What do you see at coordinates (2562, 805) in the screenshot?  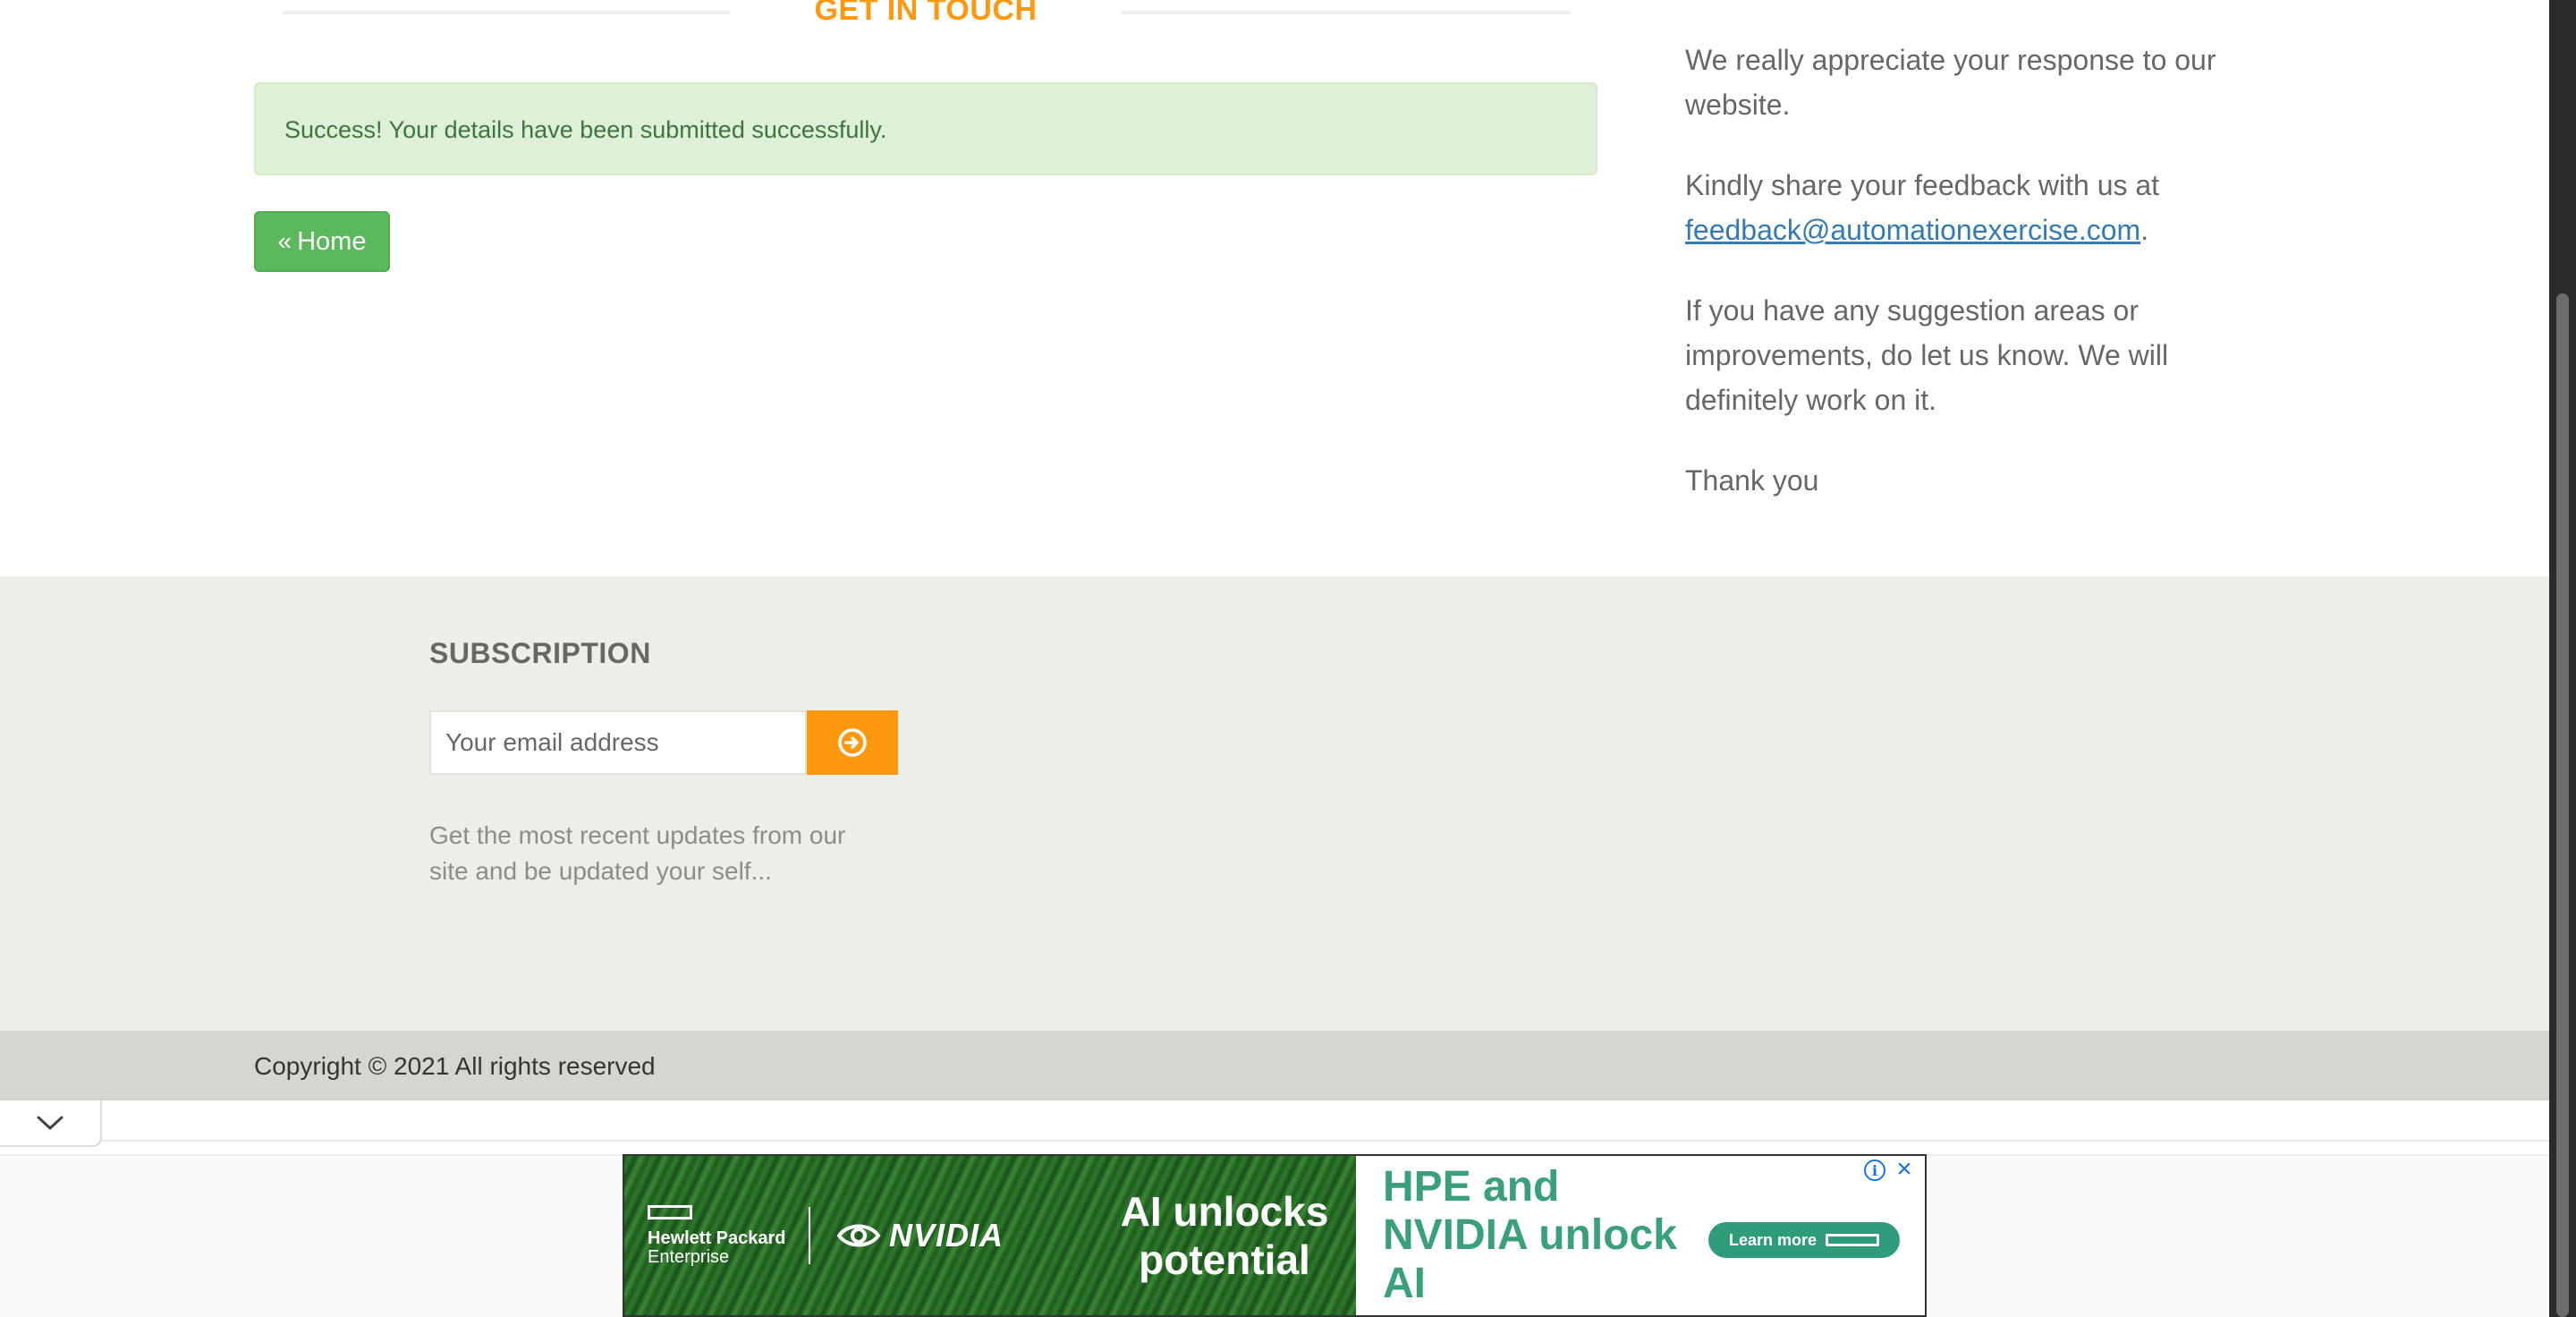 I see `scrollbar-thumb` at bounding box center [2562, 805].